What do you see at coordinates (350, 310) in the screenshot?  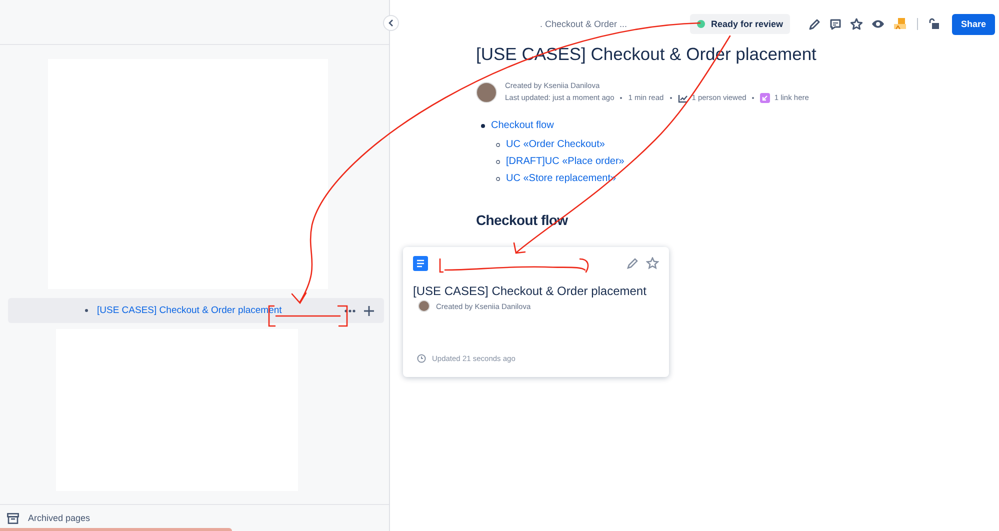 I see `more-icon` at bounding box center [350, 310].